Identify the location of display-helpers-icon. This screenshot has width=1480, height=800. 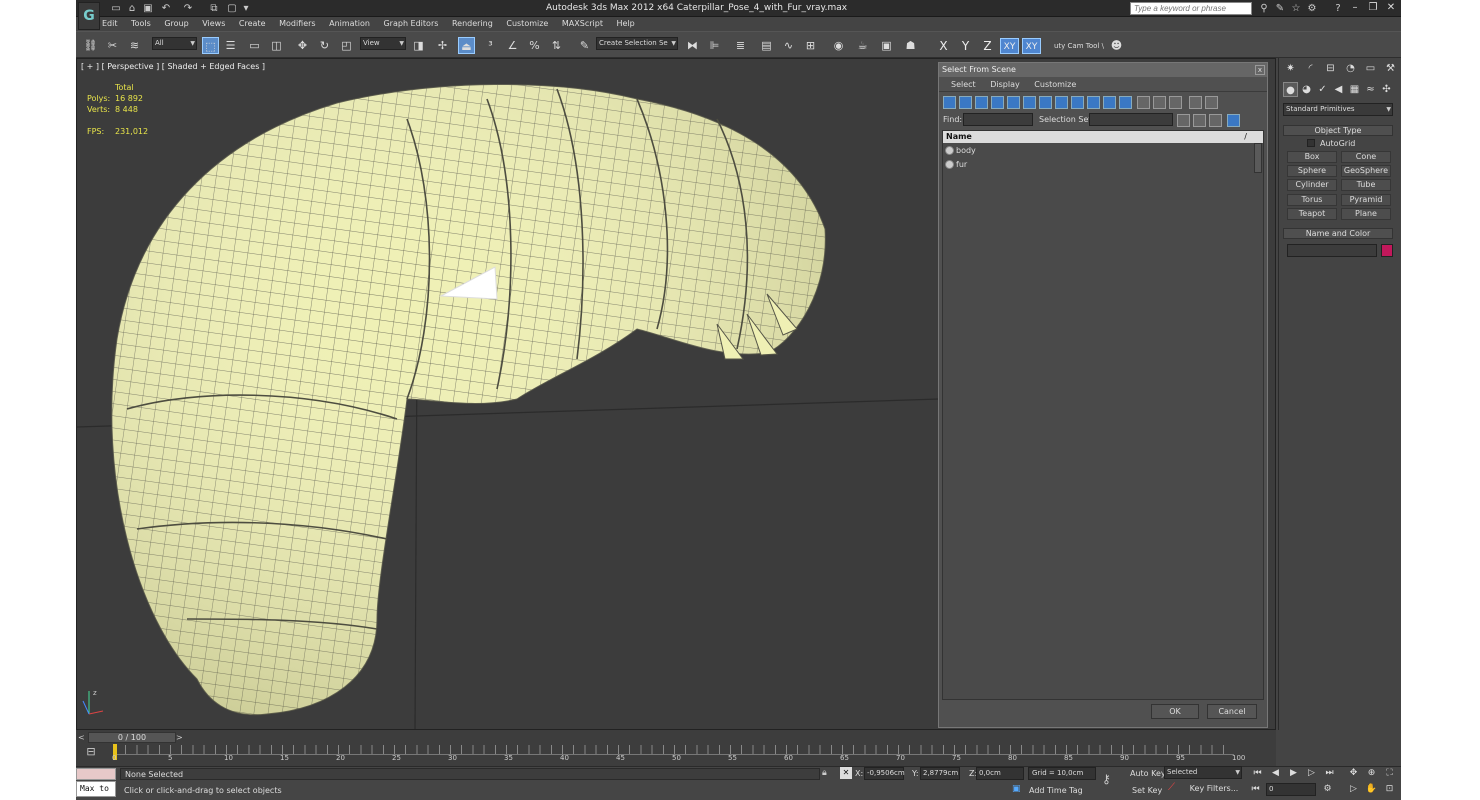
(1013, 102).